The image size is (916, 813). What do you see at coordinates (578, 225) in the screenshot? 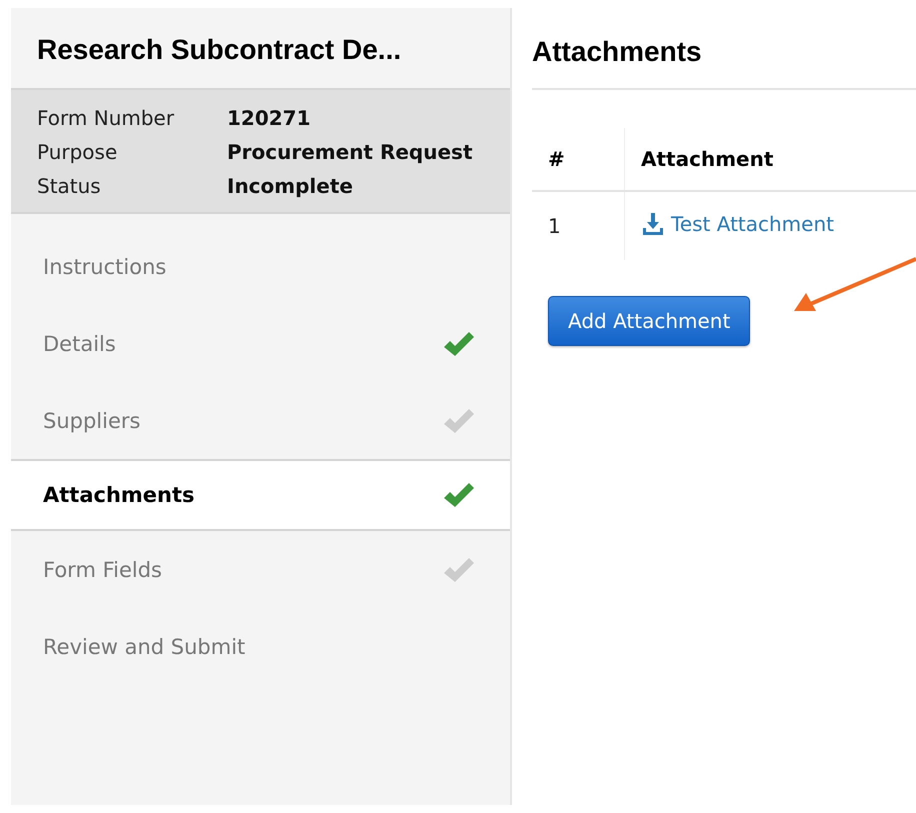
I see `table-cell: 1` at bounding box center [578, 225].